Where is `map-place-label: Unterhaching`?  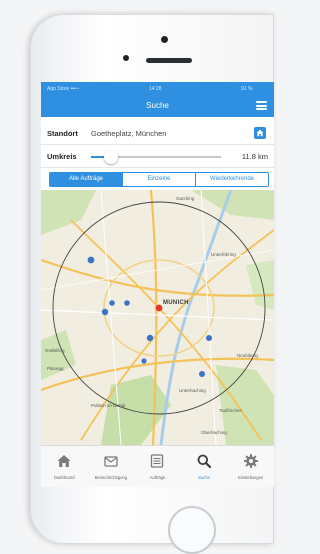 map-place-label: Unterhaching is located at coordinates (192, 390).